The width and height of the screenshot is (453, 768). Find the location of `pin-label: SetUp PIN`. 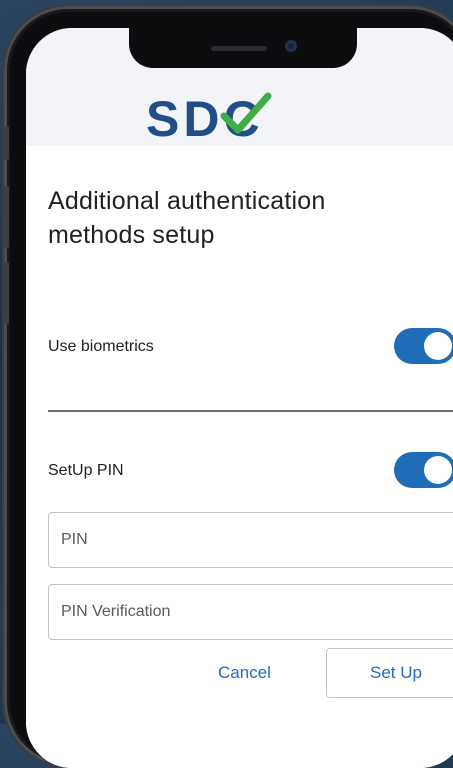

pin-label: SetUp PIN is located at coordinates (86, 470).